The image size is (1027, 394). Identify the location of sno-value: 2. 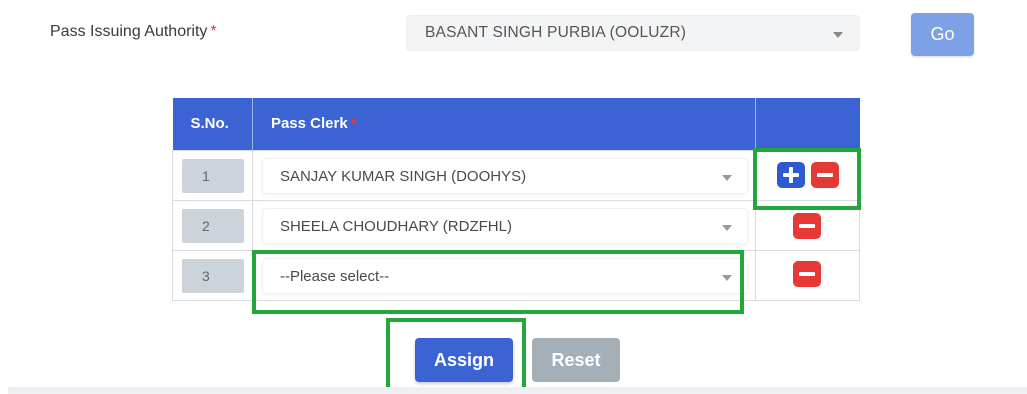
(213, 225).